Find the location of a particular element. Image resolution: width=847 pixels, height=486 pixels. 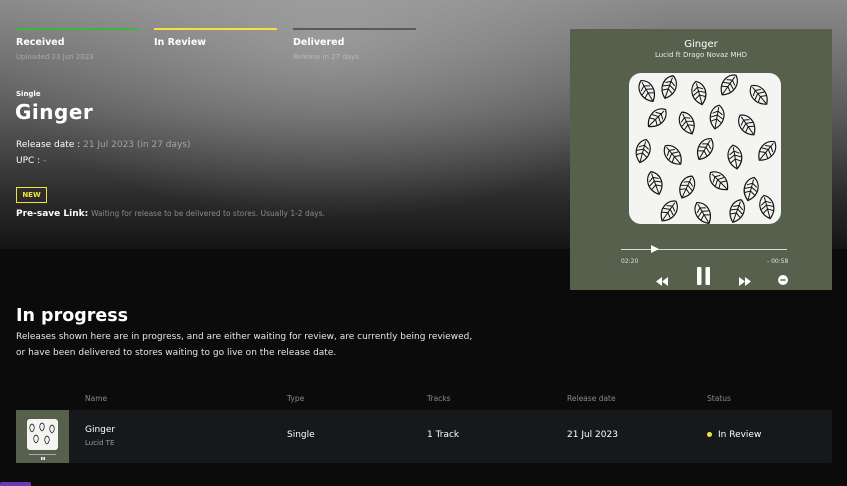

step-label: Delivered is located at coordinates (319, 42).